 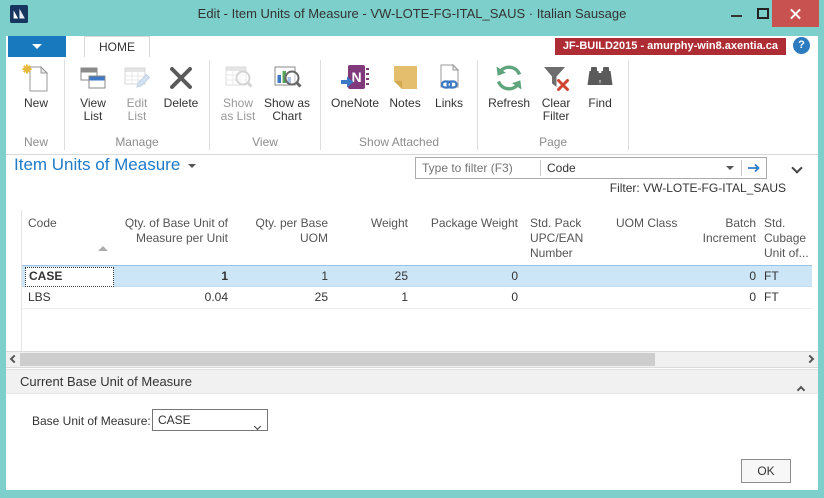 What do you see at coordinates (556, 78) in the screenshot?
I see `clear-filter-icon` at bounding box center [556, 78].